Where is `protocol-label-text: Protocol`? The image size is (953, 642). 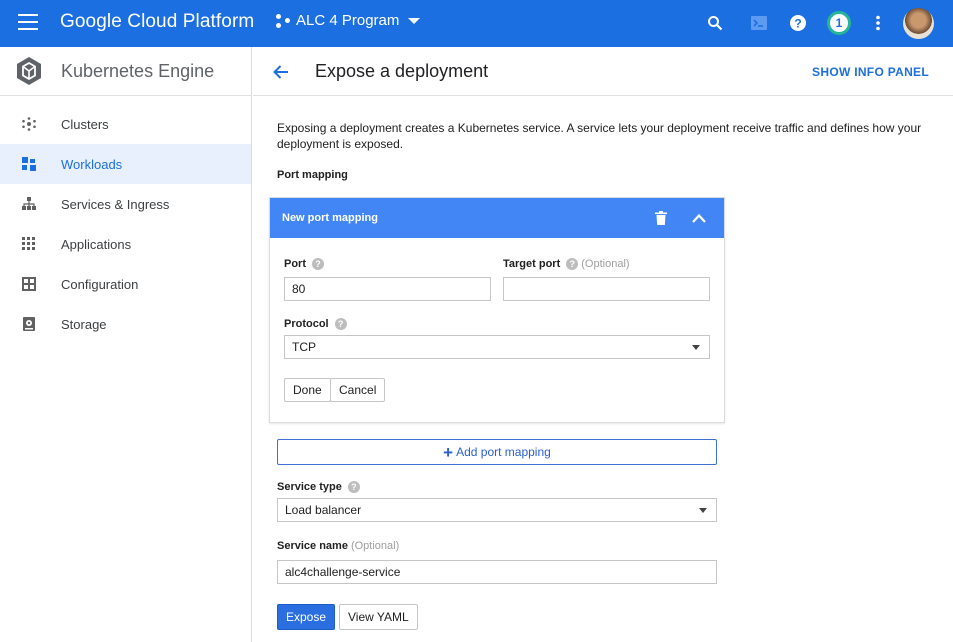
protocol-label-text: Protocol is located at coordinates (306, 324).